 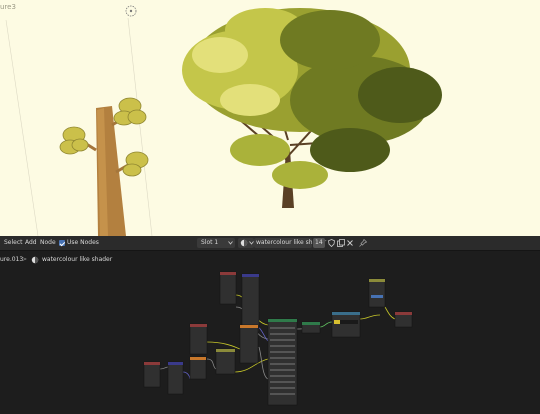 I want to click on breadcrumb-material: watercolour like shader, so click(x=77, y=259).